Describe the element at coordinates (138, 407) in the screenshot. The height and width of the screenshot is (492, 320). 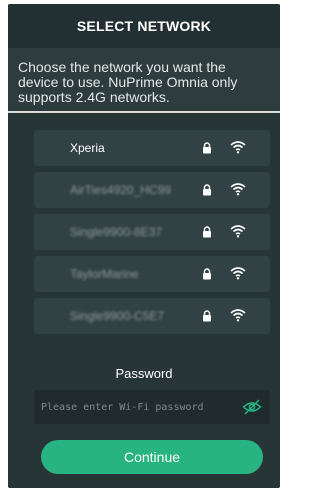
I see `password-input` at that location.